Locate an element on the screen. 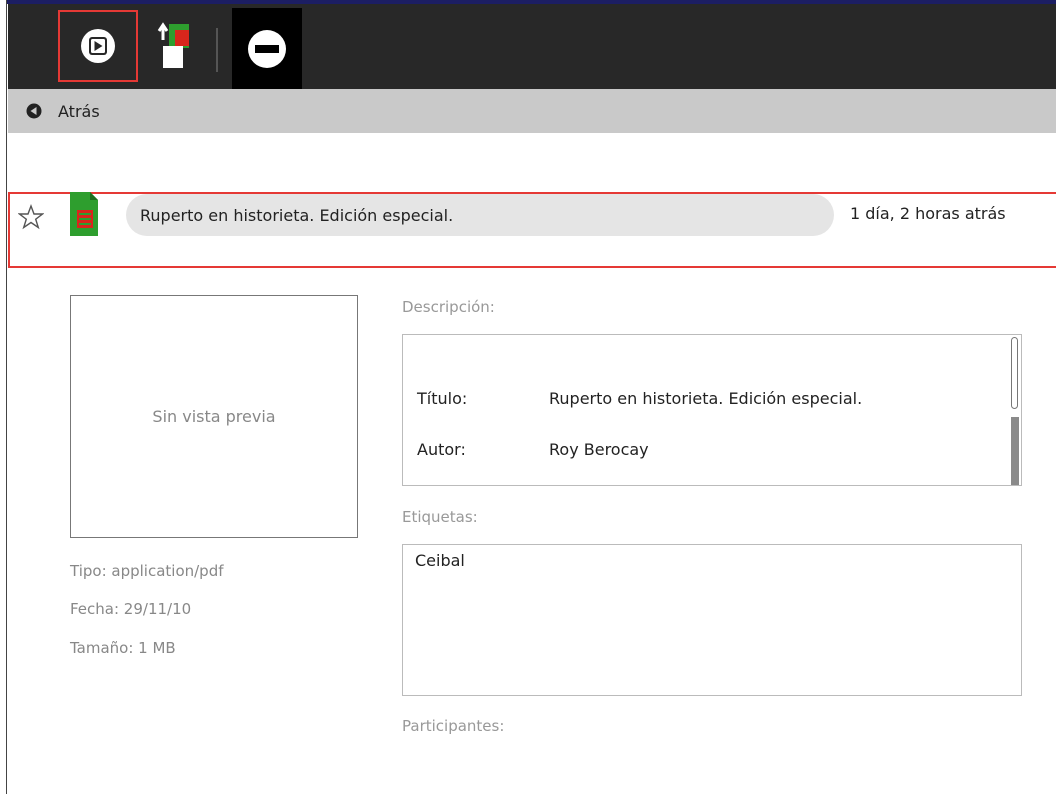 The height and width of the screenshot is (794, 1056). toolbar-separator is located at coordinates (217, 50).